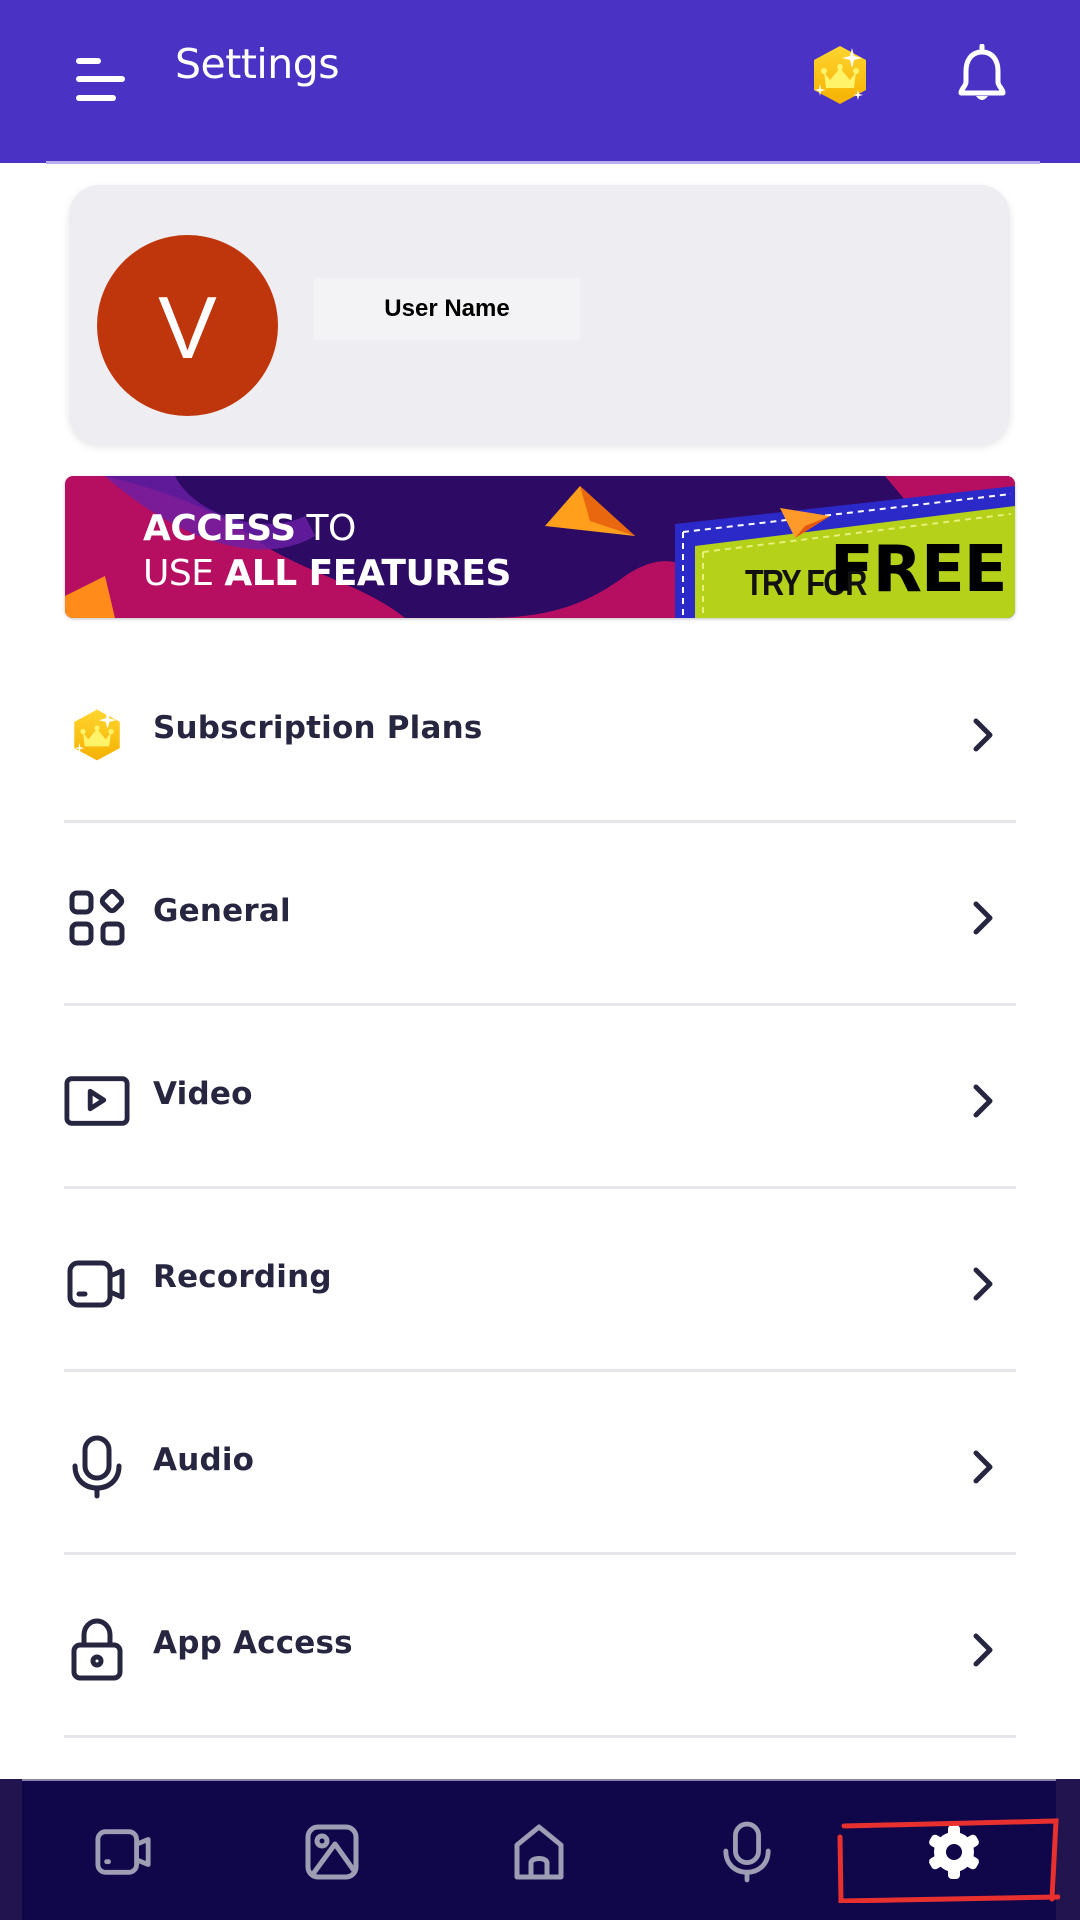 Image resolution: width=1080 pixels, height=1920 pixels. I want to click on nav-item-record, so click(124, 1850).